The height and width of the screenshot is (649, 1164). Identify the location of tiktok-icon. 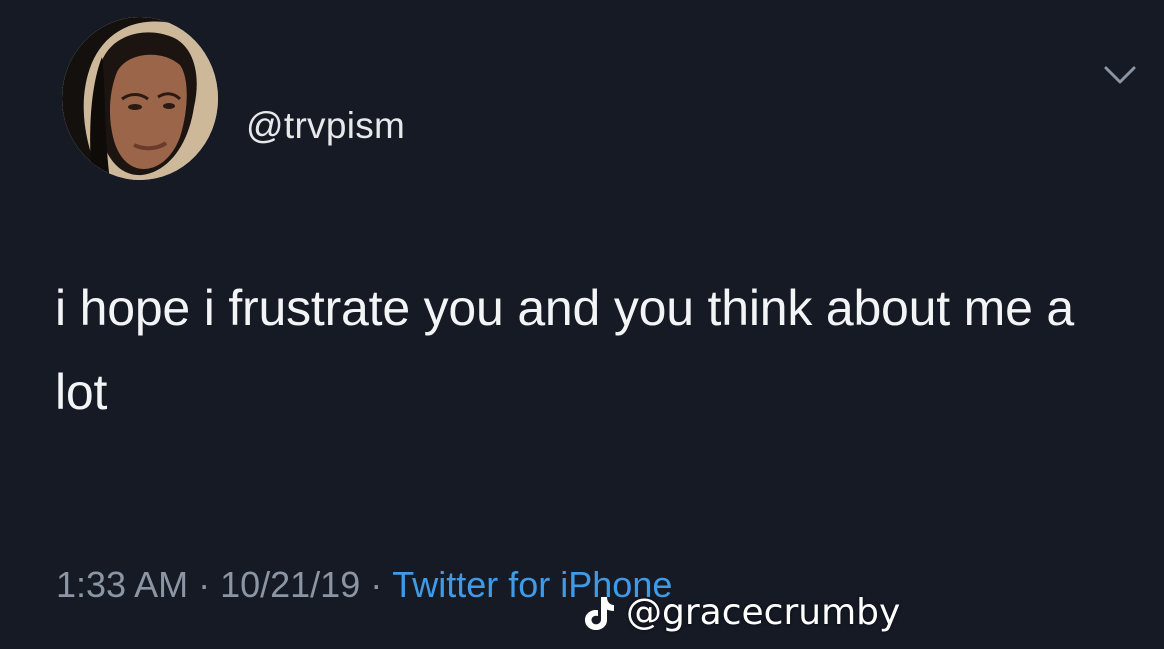
(599, 613).